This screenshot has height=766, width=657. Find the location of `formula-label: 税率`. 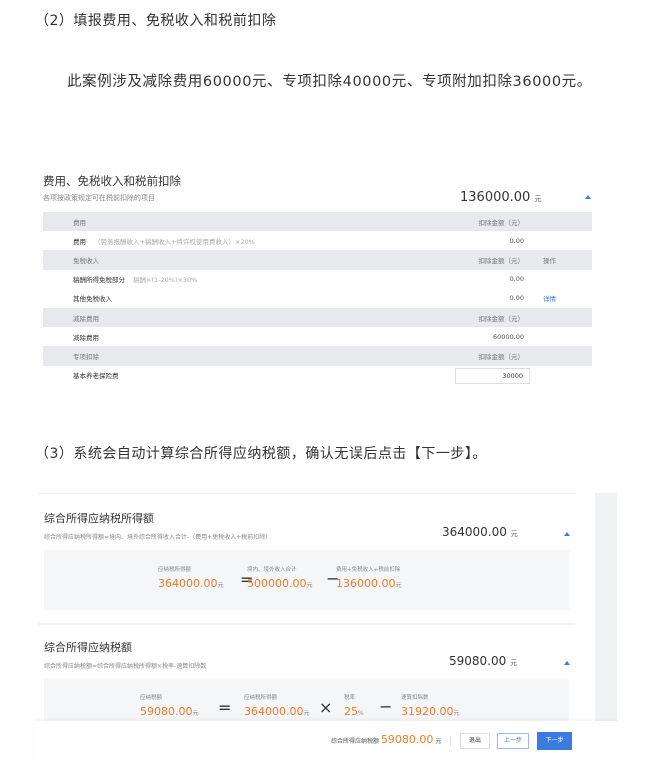

formula-label: 税率 is located at coordinates (350, 698).